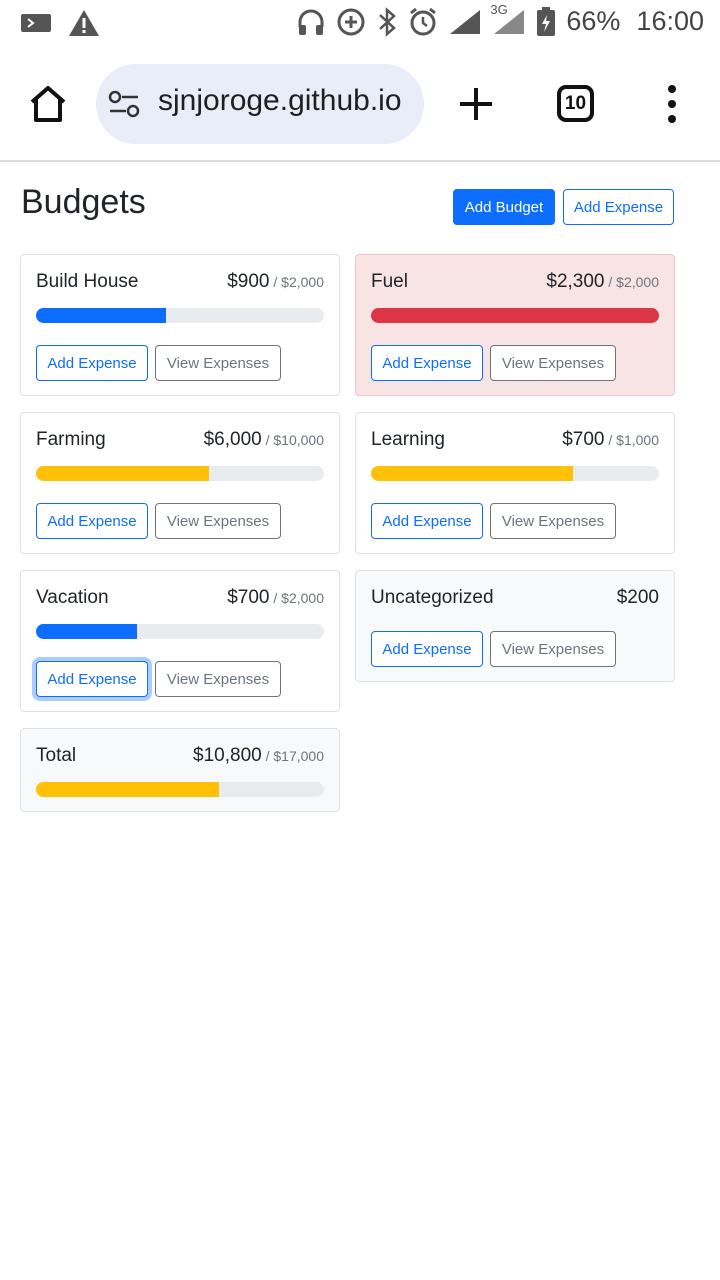 The width and height of the screenshot is (720, 1280). What do you see at coordinates (499, 9) in the screenshot?
I see `network-type-label: 3G` at bounding box center [499, 9].